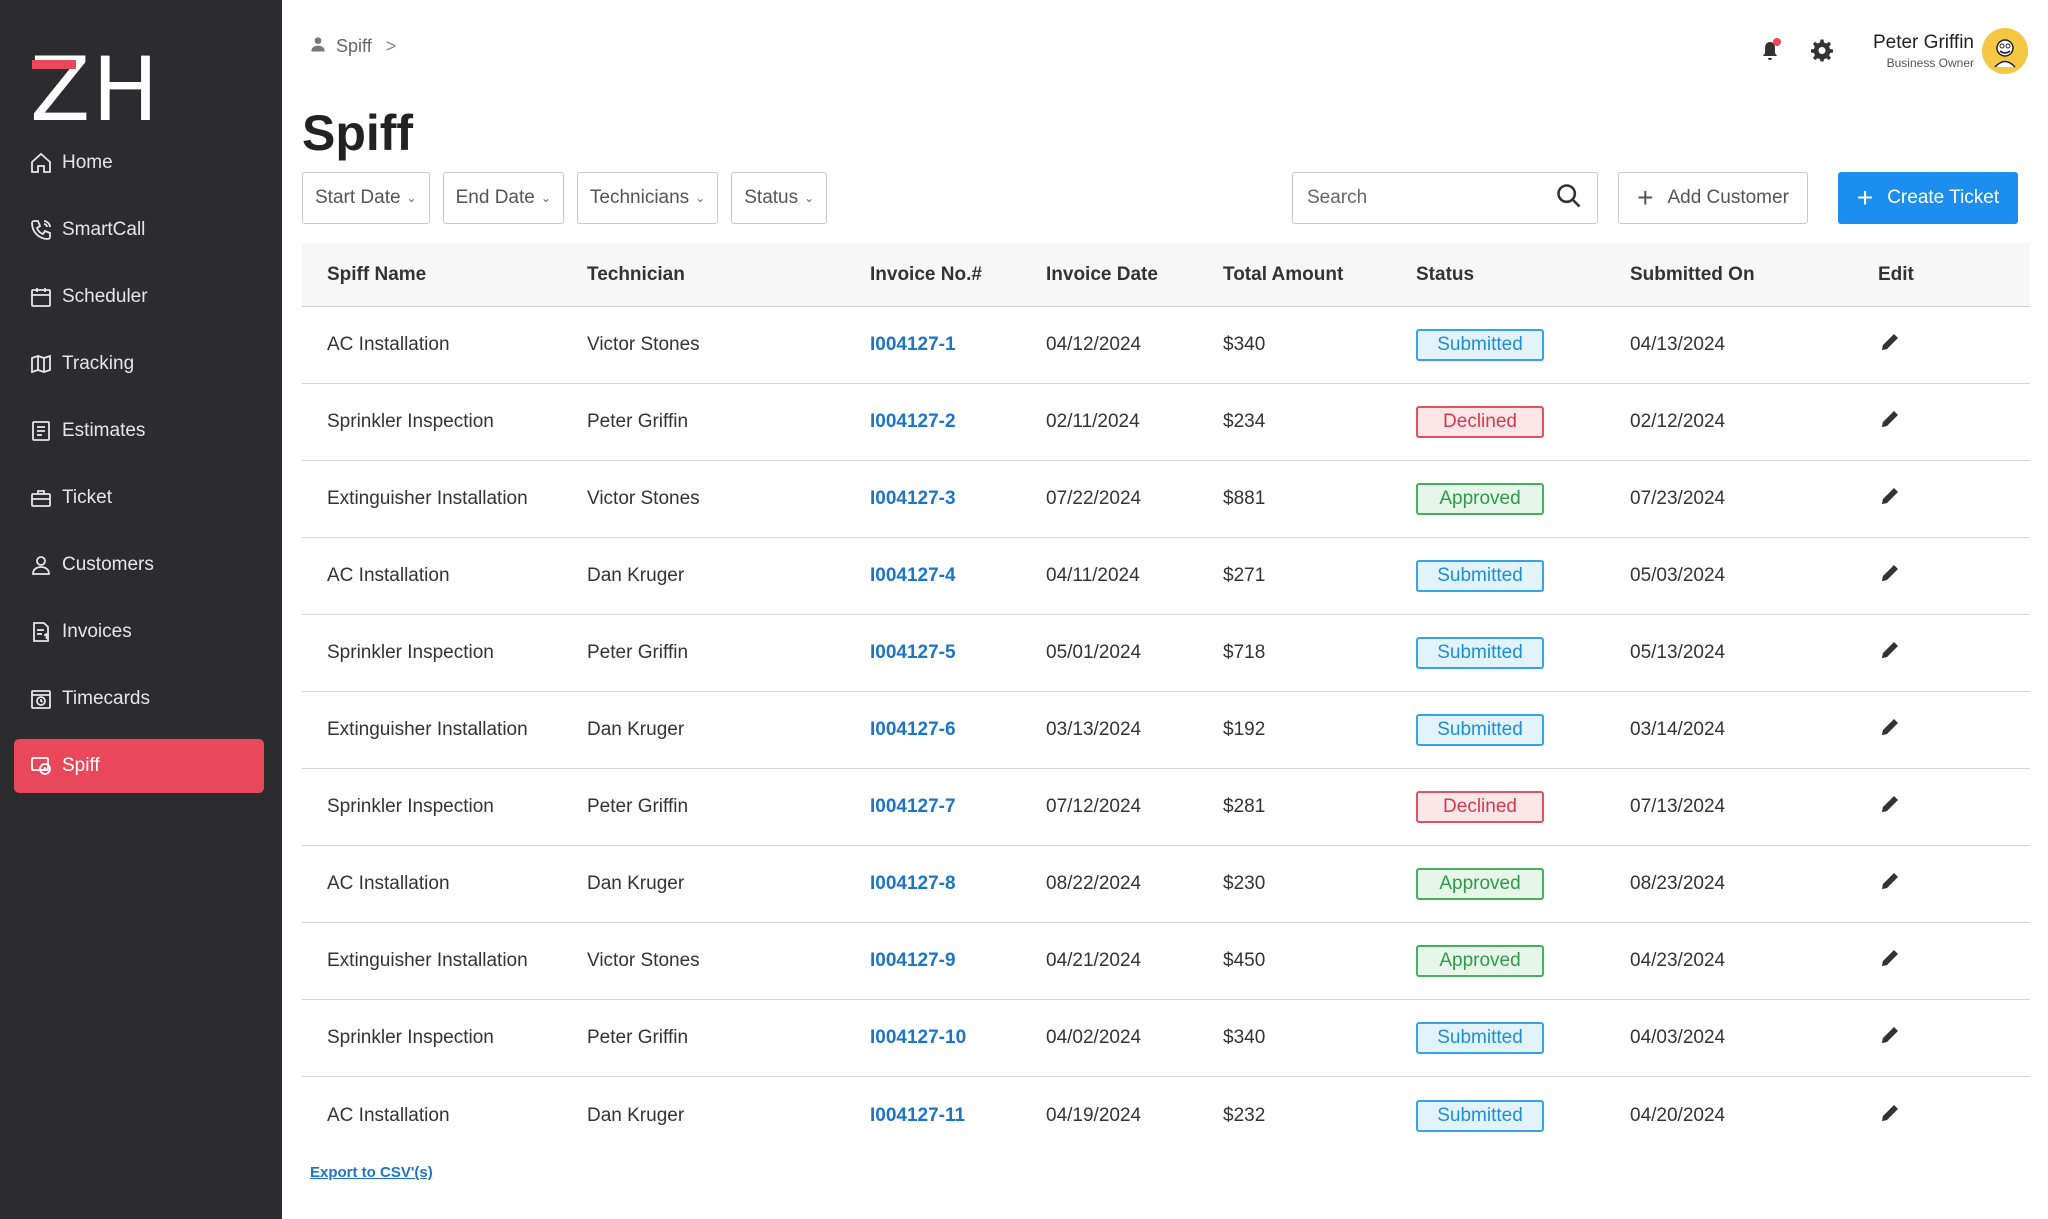  I want to click on sidebar-item-customers: Customers, so click(139, 565).